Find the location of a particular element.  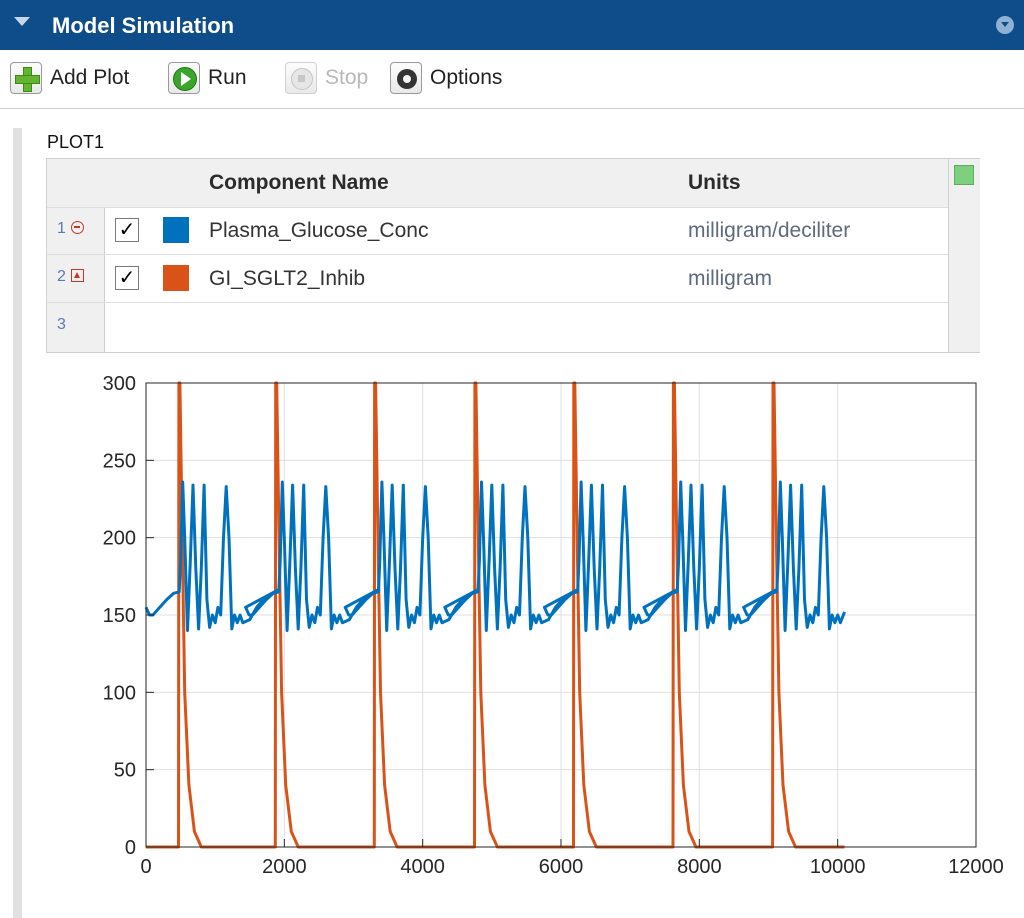

y-tick-label: 0 is located at coordinates (130, 848).